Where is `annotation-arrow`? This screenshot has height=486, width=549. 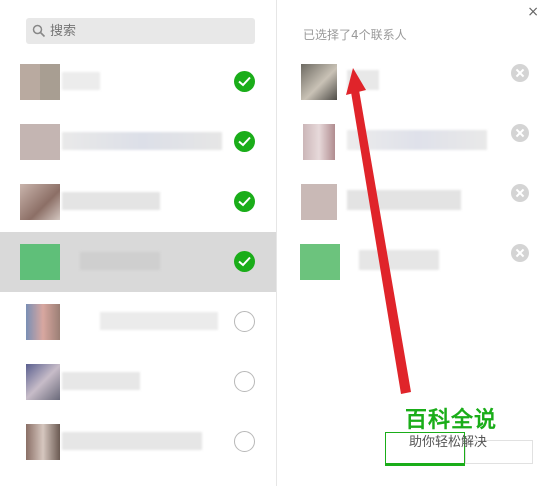 annotation-arrow is located at coordinates (378, 231).